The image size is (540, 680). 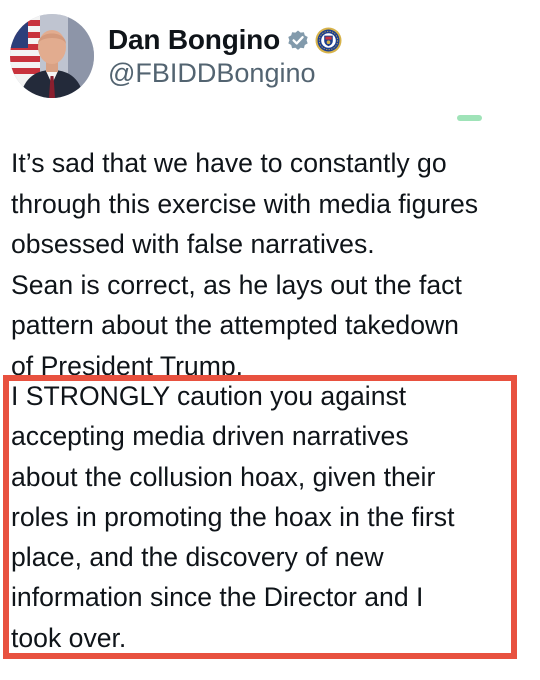 I want to click on verified-badge-icon, so click(x=298, y=40).